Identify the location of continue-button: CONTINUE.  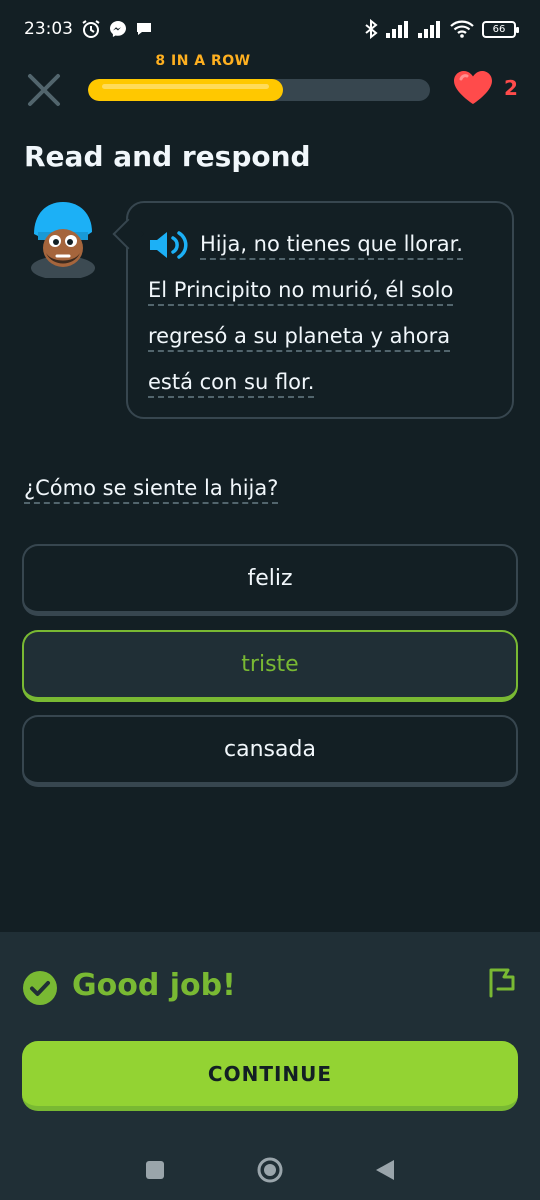
(270, 1076).